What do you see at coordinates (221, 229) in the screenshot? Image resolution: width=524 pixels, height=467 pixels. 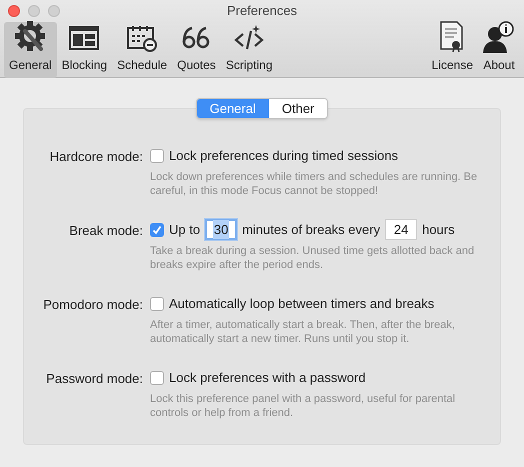 I see `number-field: 30` at bounding box center [221, 229].